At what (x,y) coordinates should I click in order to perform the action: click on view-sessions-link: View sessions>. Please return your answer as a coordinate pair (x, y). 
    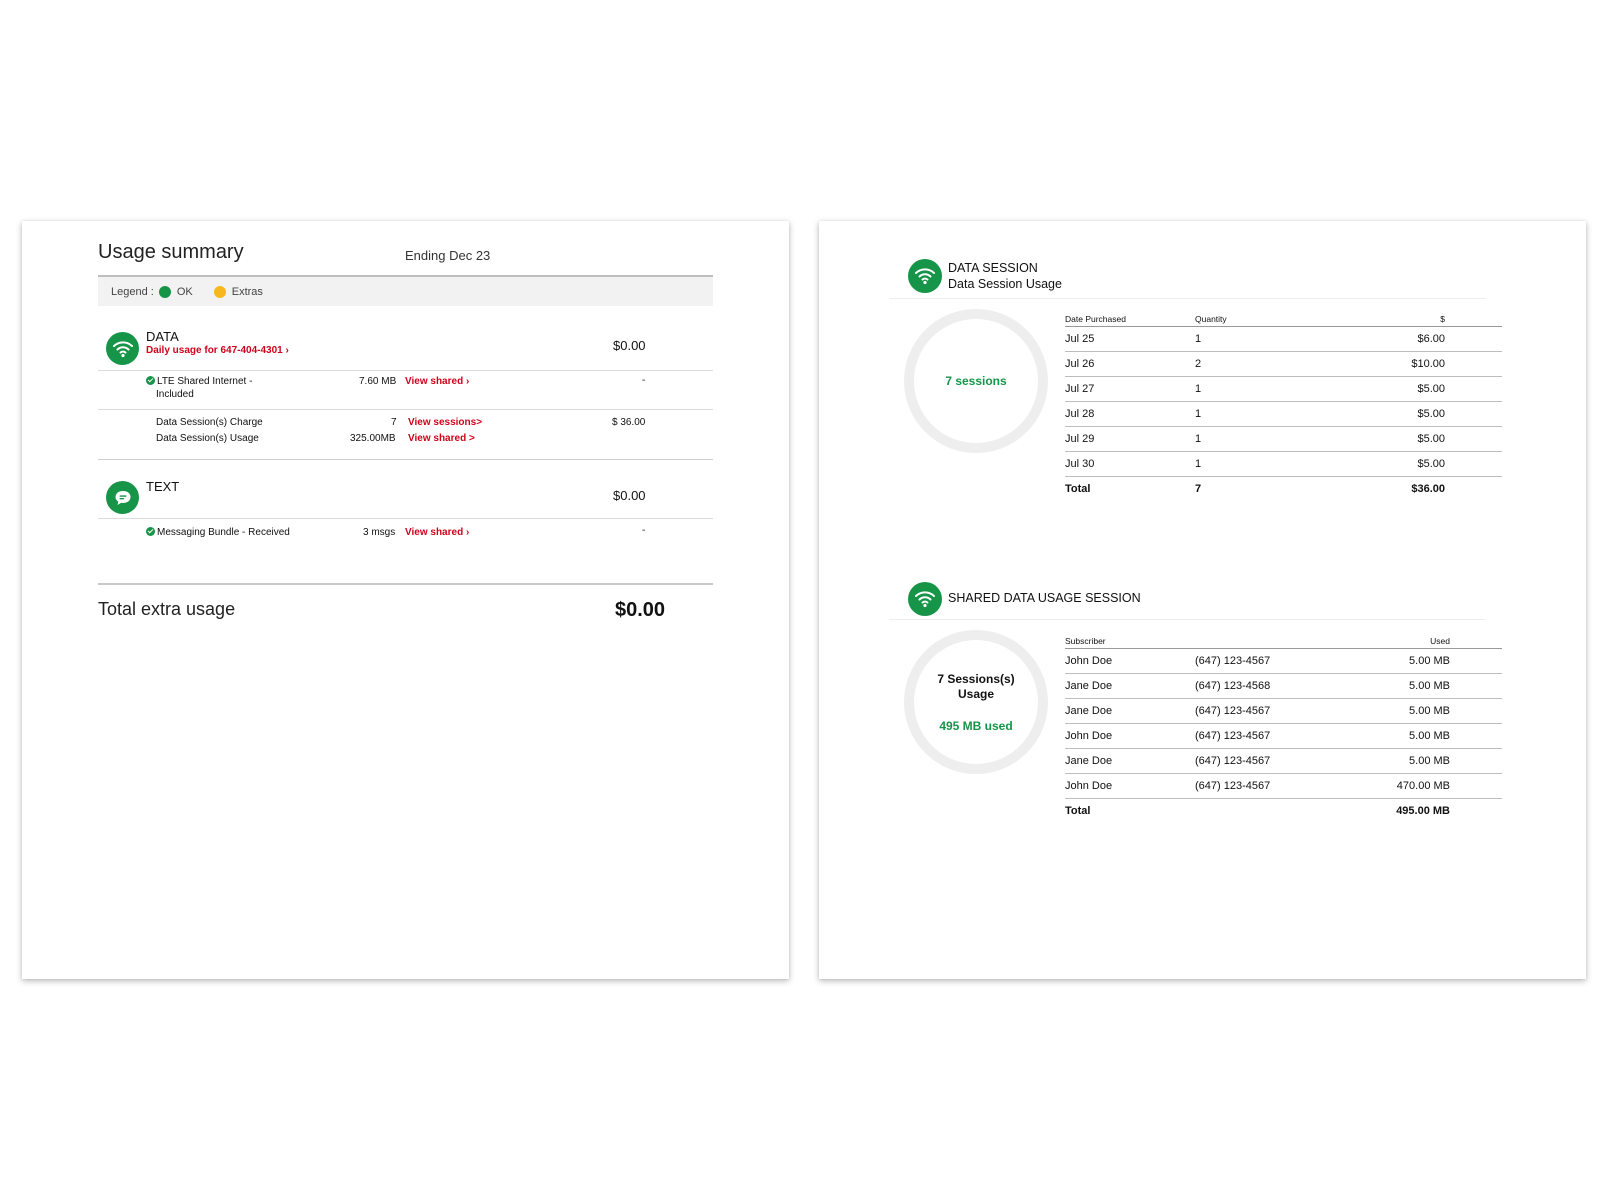
    Looking at the image, I should click on (445, 422).